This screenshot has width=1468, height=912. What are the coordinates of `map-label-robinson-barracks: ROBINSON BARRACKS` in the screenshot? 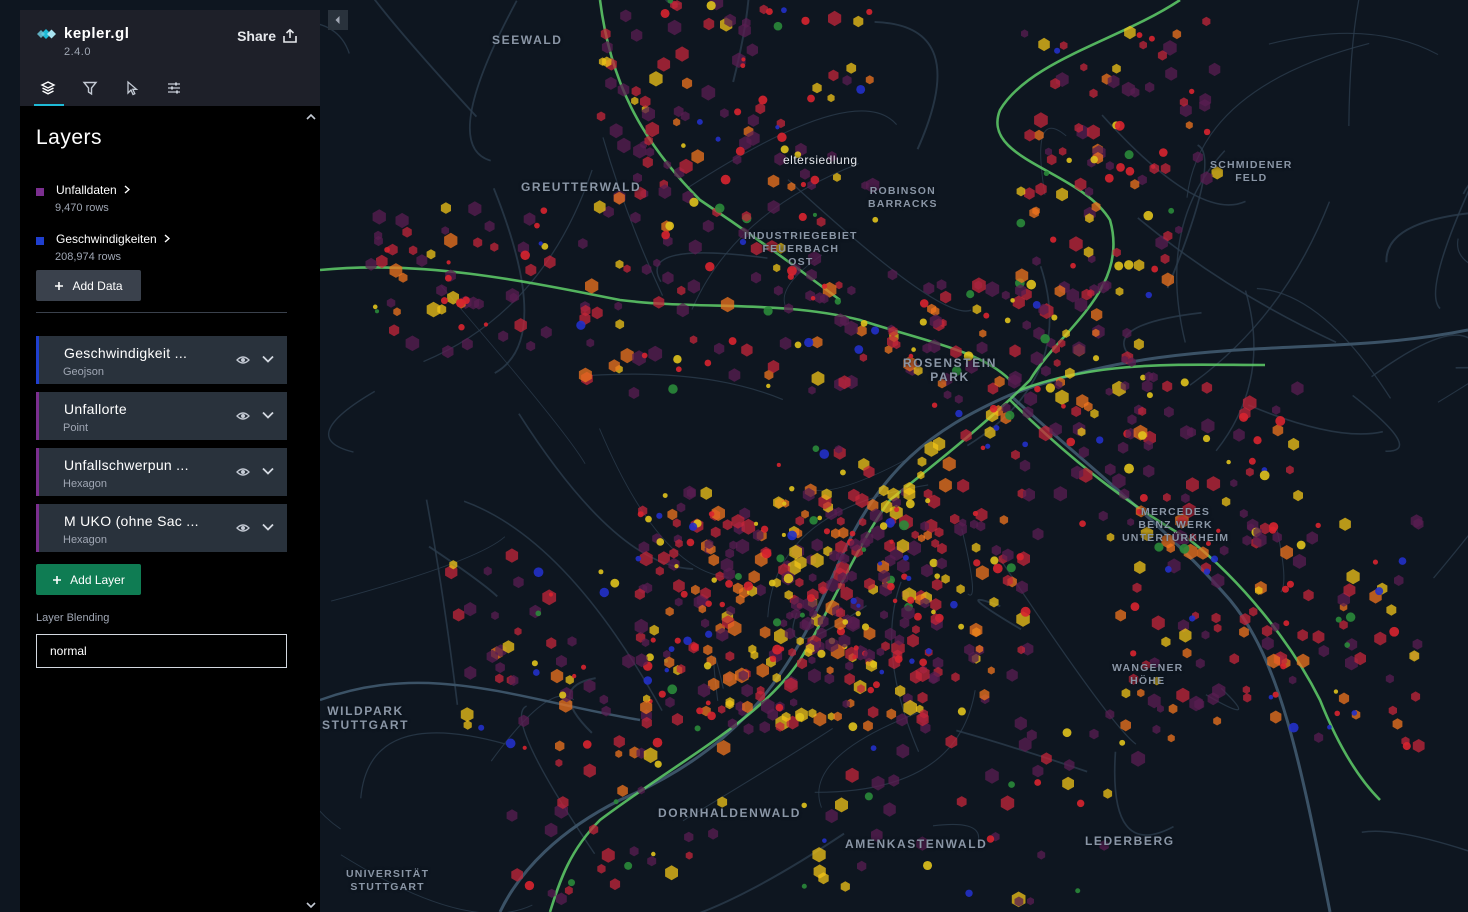 It's located at (903, 197).